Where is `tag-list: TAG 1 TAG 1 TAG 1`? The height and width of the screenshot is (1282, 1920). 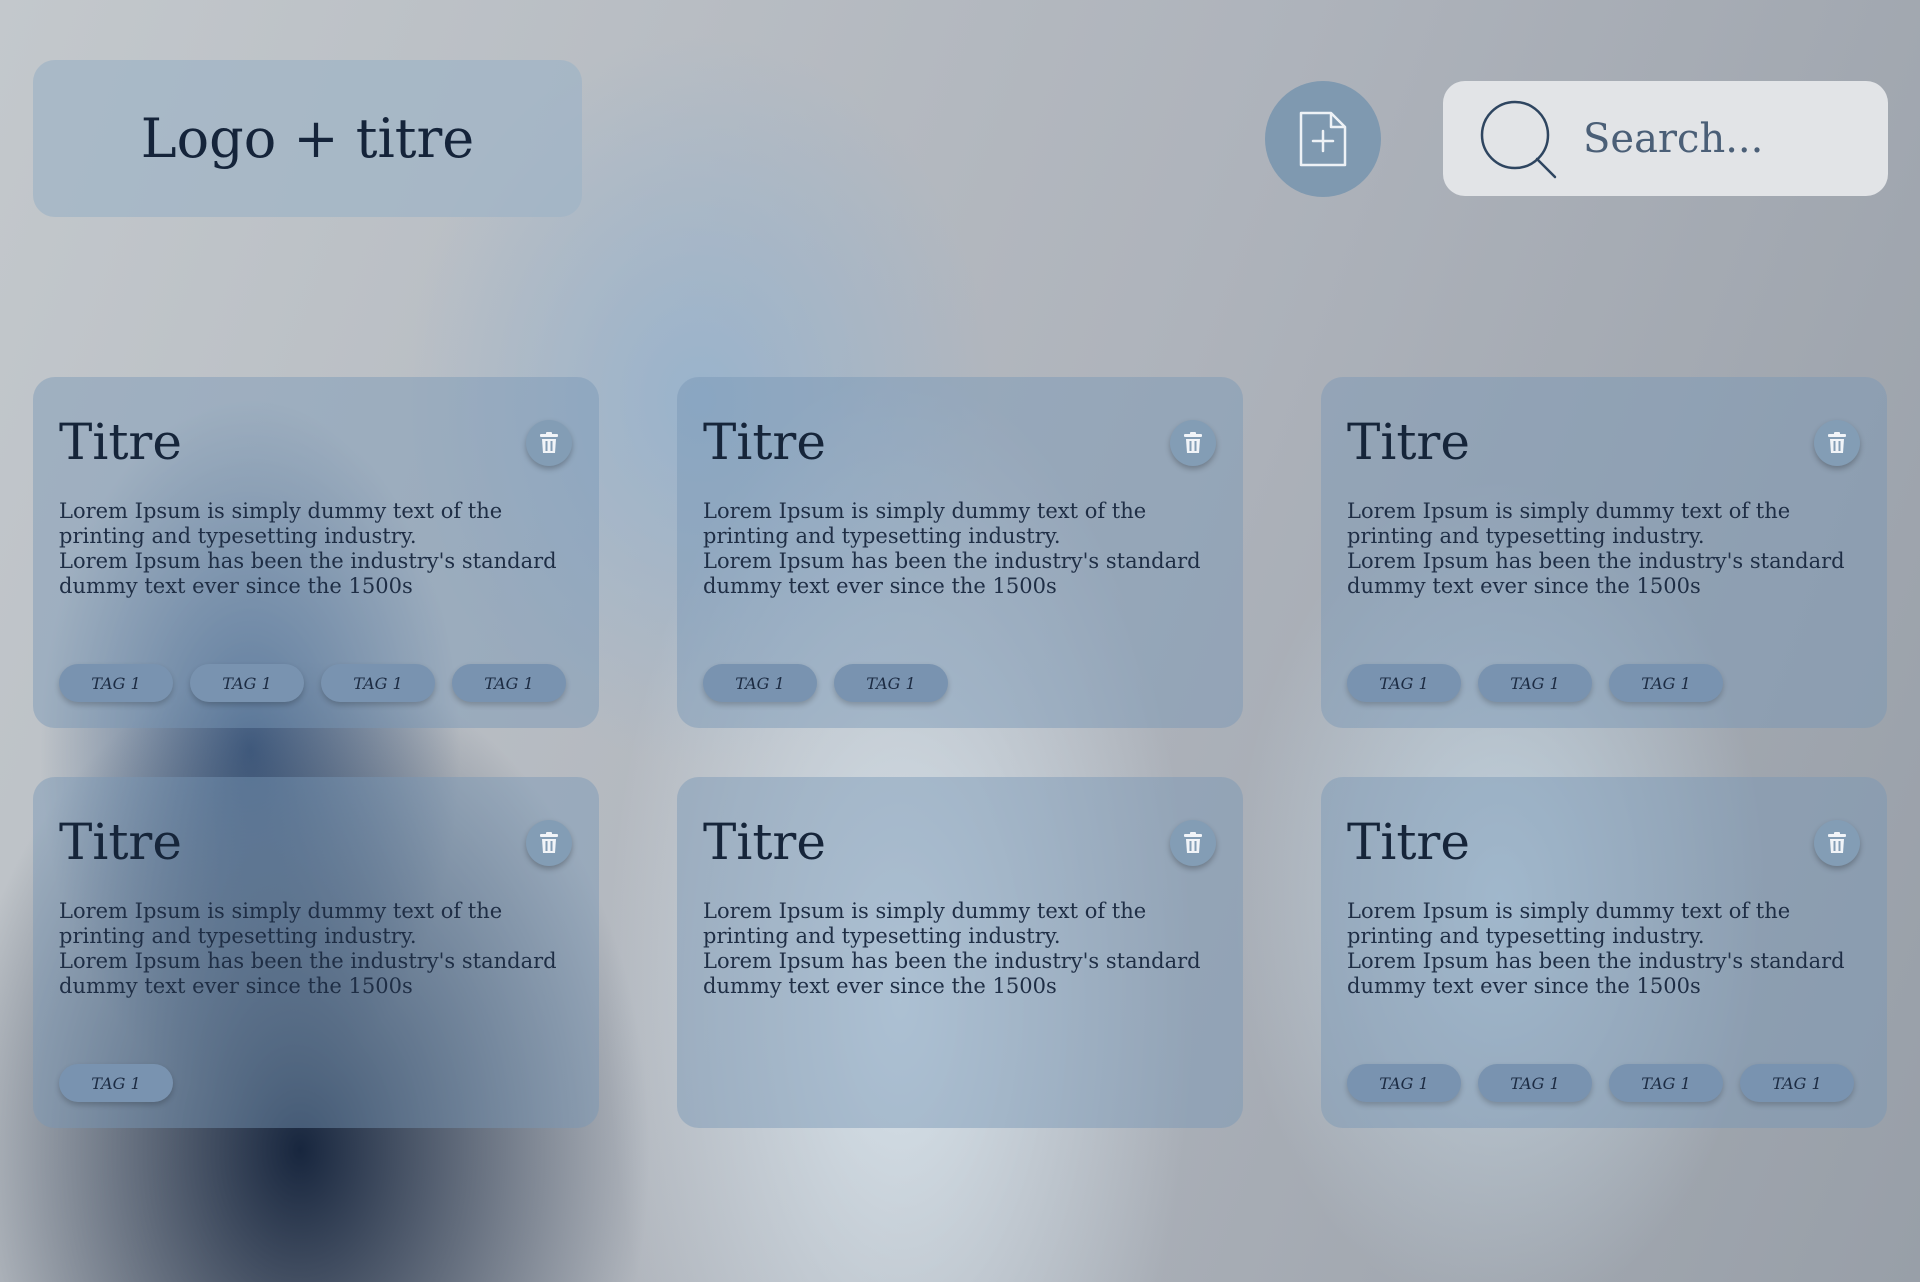
tag-list: TAG 1 TAG 1 TAG 1 is located at coordinates (1535, 683).